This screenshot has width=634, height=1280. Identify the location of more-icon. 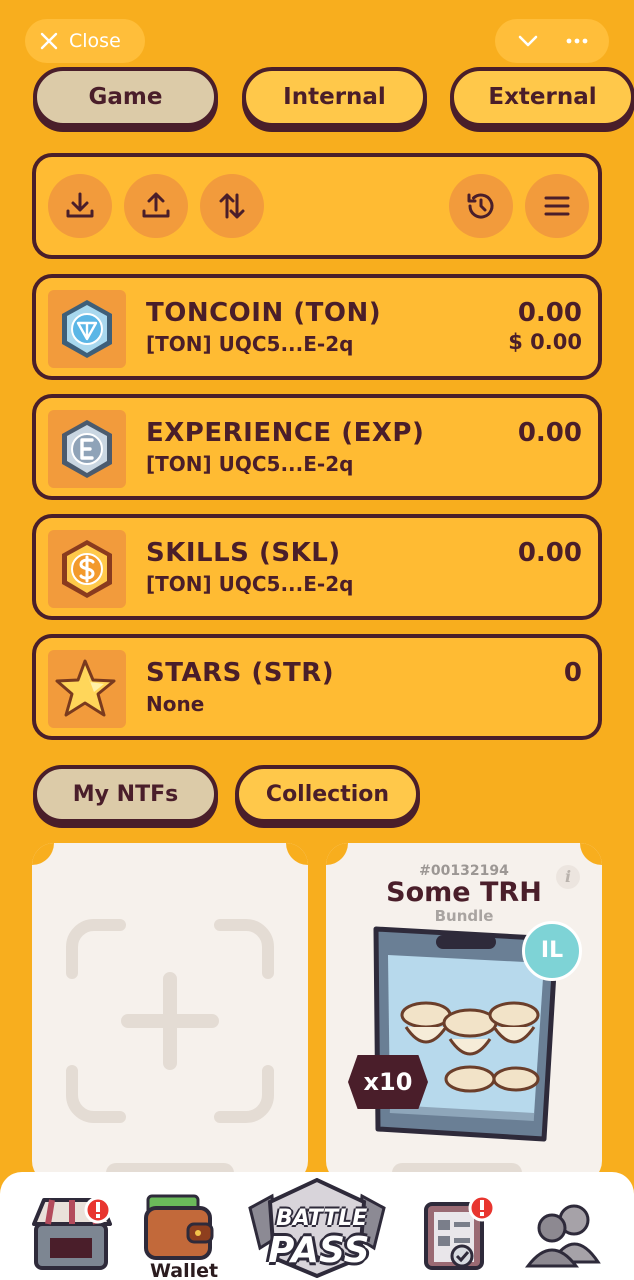
(577, 41).